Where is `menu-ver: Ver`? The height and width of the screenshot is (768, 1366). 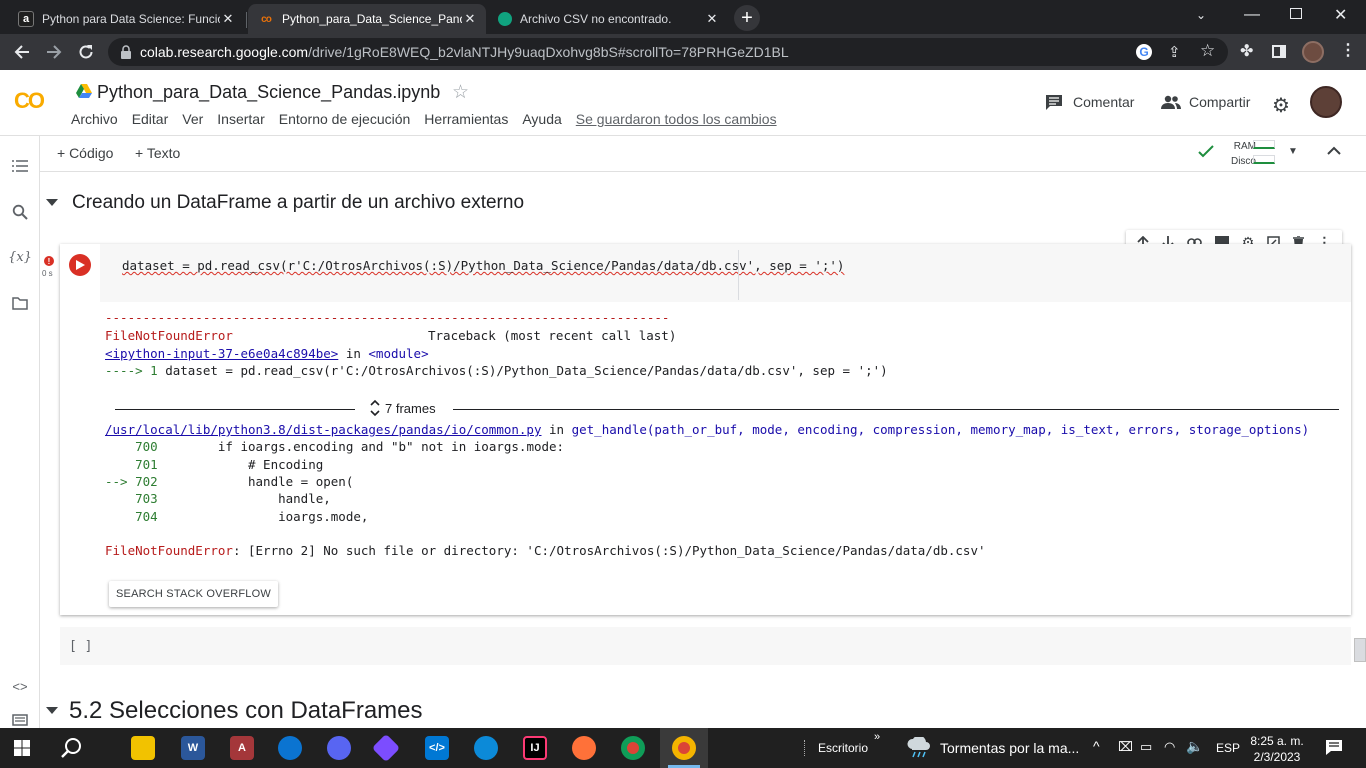 menu-ver: Ver is located at coordinates (192, 119).